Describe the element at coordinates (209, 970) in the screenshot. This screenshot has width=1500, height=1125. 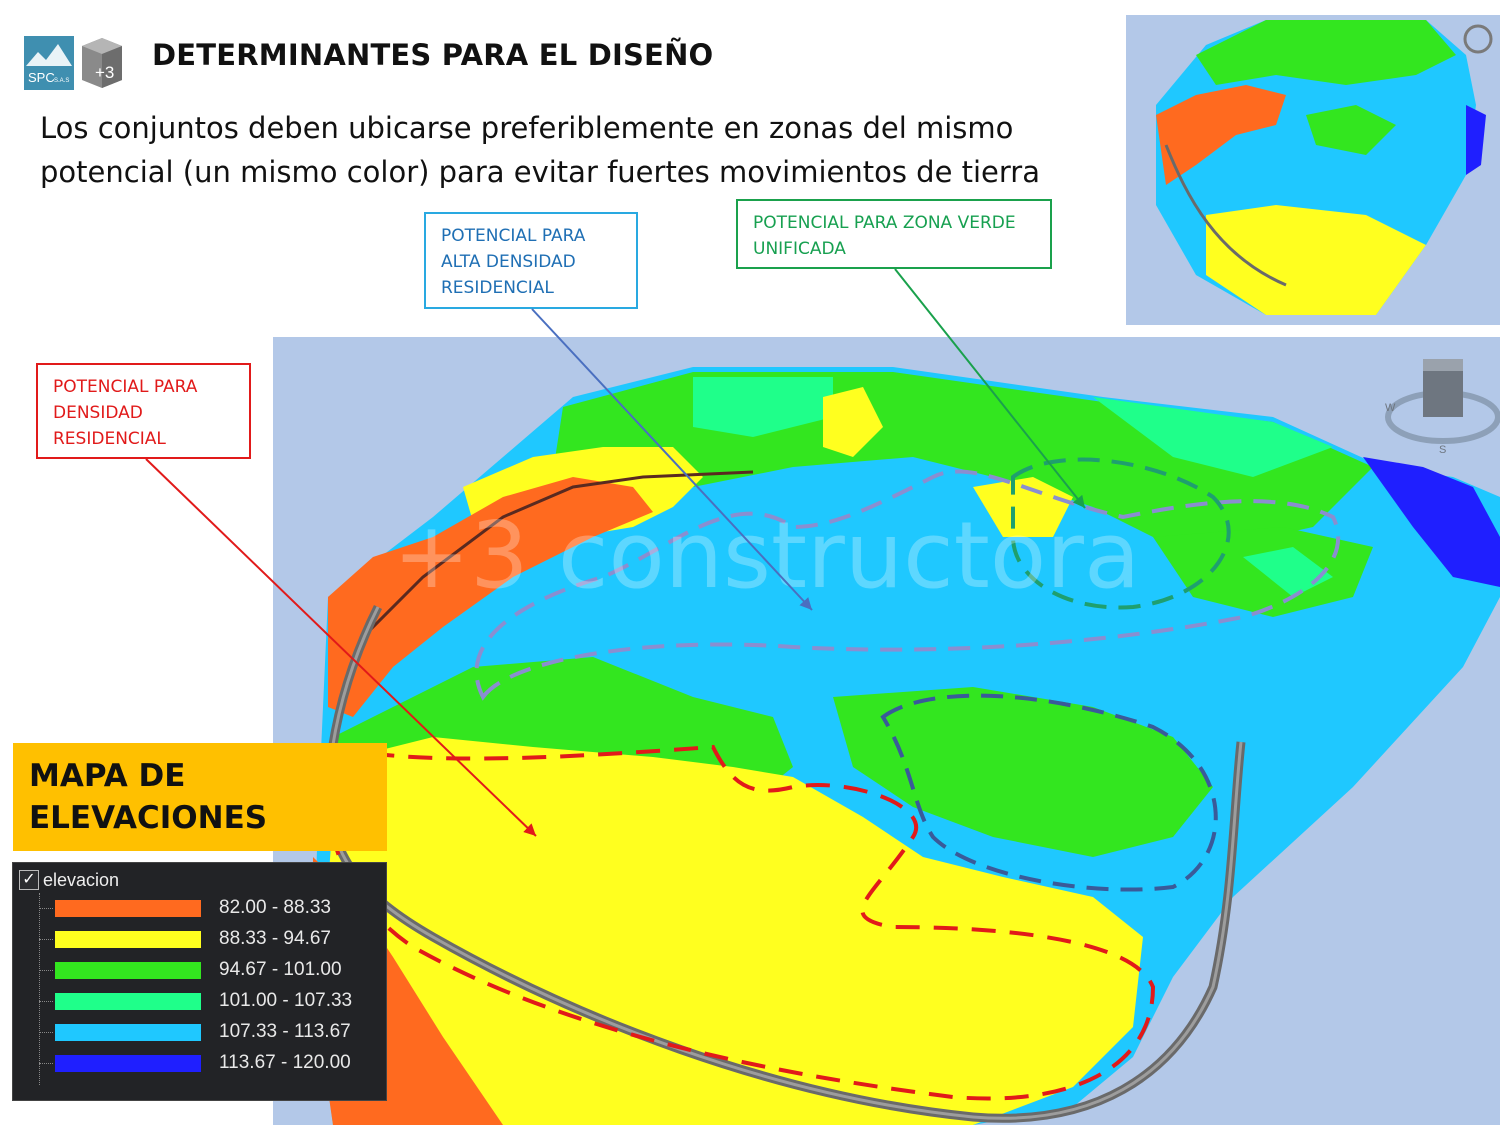
I see `legend-item: 94.67 - 101.00` at that location.